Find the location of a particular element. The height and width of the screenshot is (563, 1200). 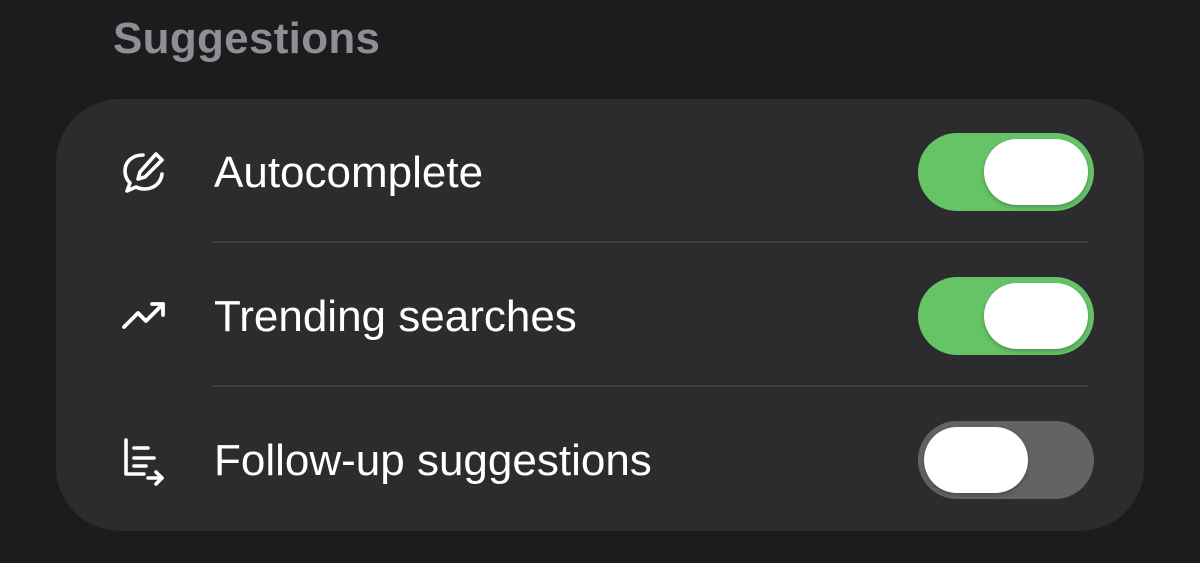

autocomplete-toggle is located at coordinates (1006, 172).